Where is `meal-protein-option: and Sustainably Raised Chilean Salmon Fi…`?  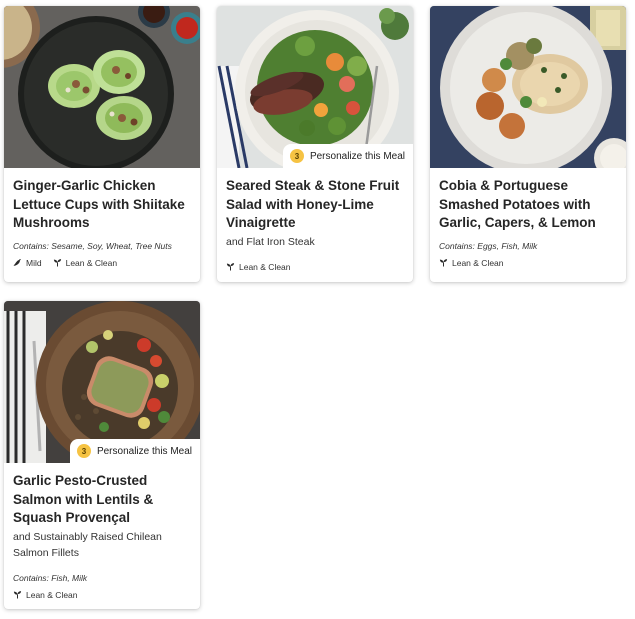 meal-protein-option: and Sustainably Raised Chilean Salmon Fi… is located at coordinates (87, 544).